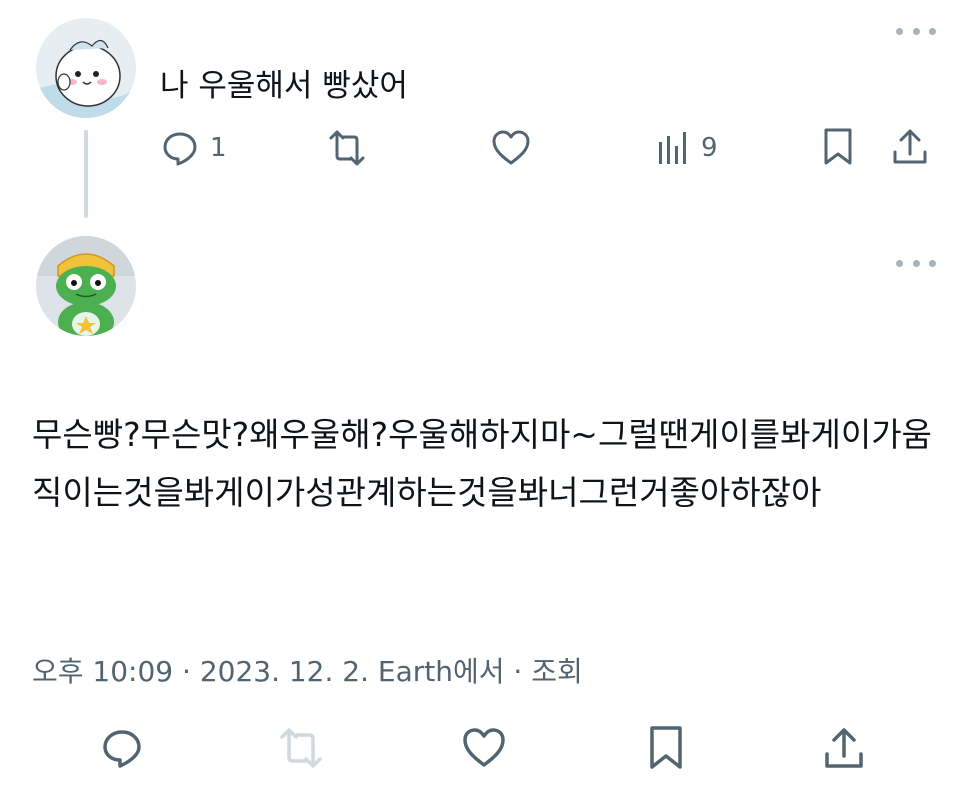  I want to click on view-count: 9, so click(709, 148).